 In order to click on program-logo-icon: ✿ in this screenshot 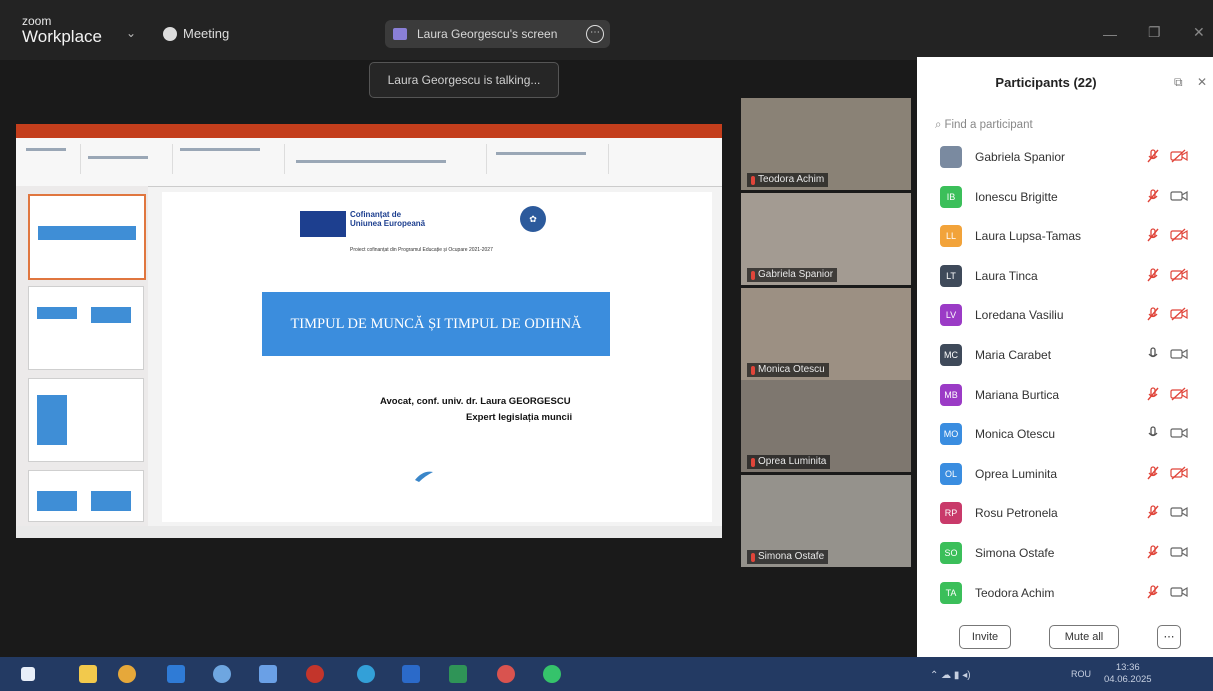, I will do `click(533, 219)`.